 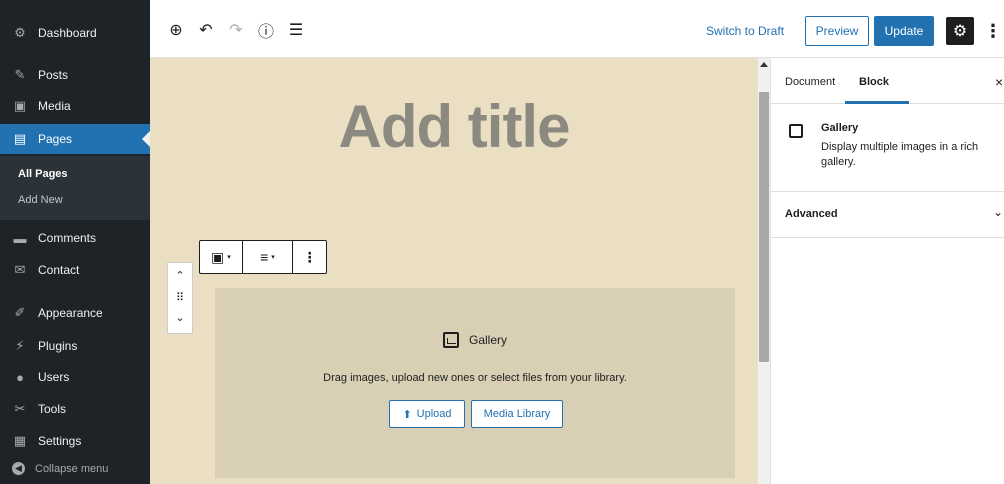 I want to click on block-type-switcher: ▣ ▾, so click(x=221, y=257).